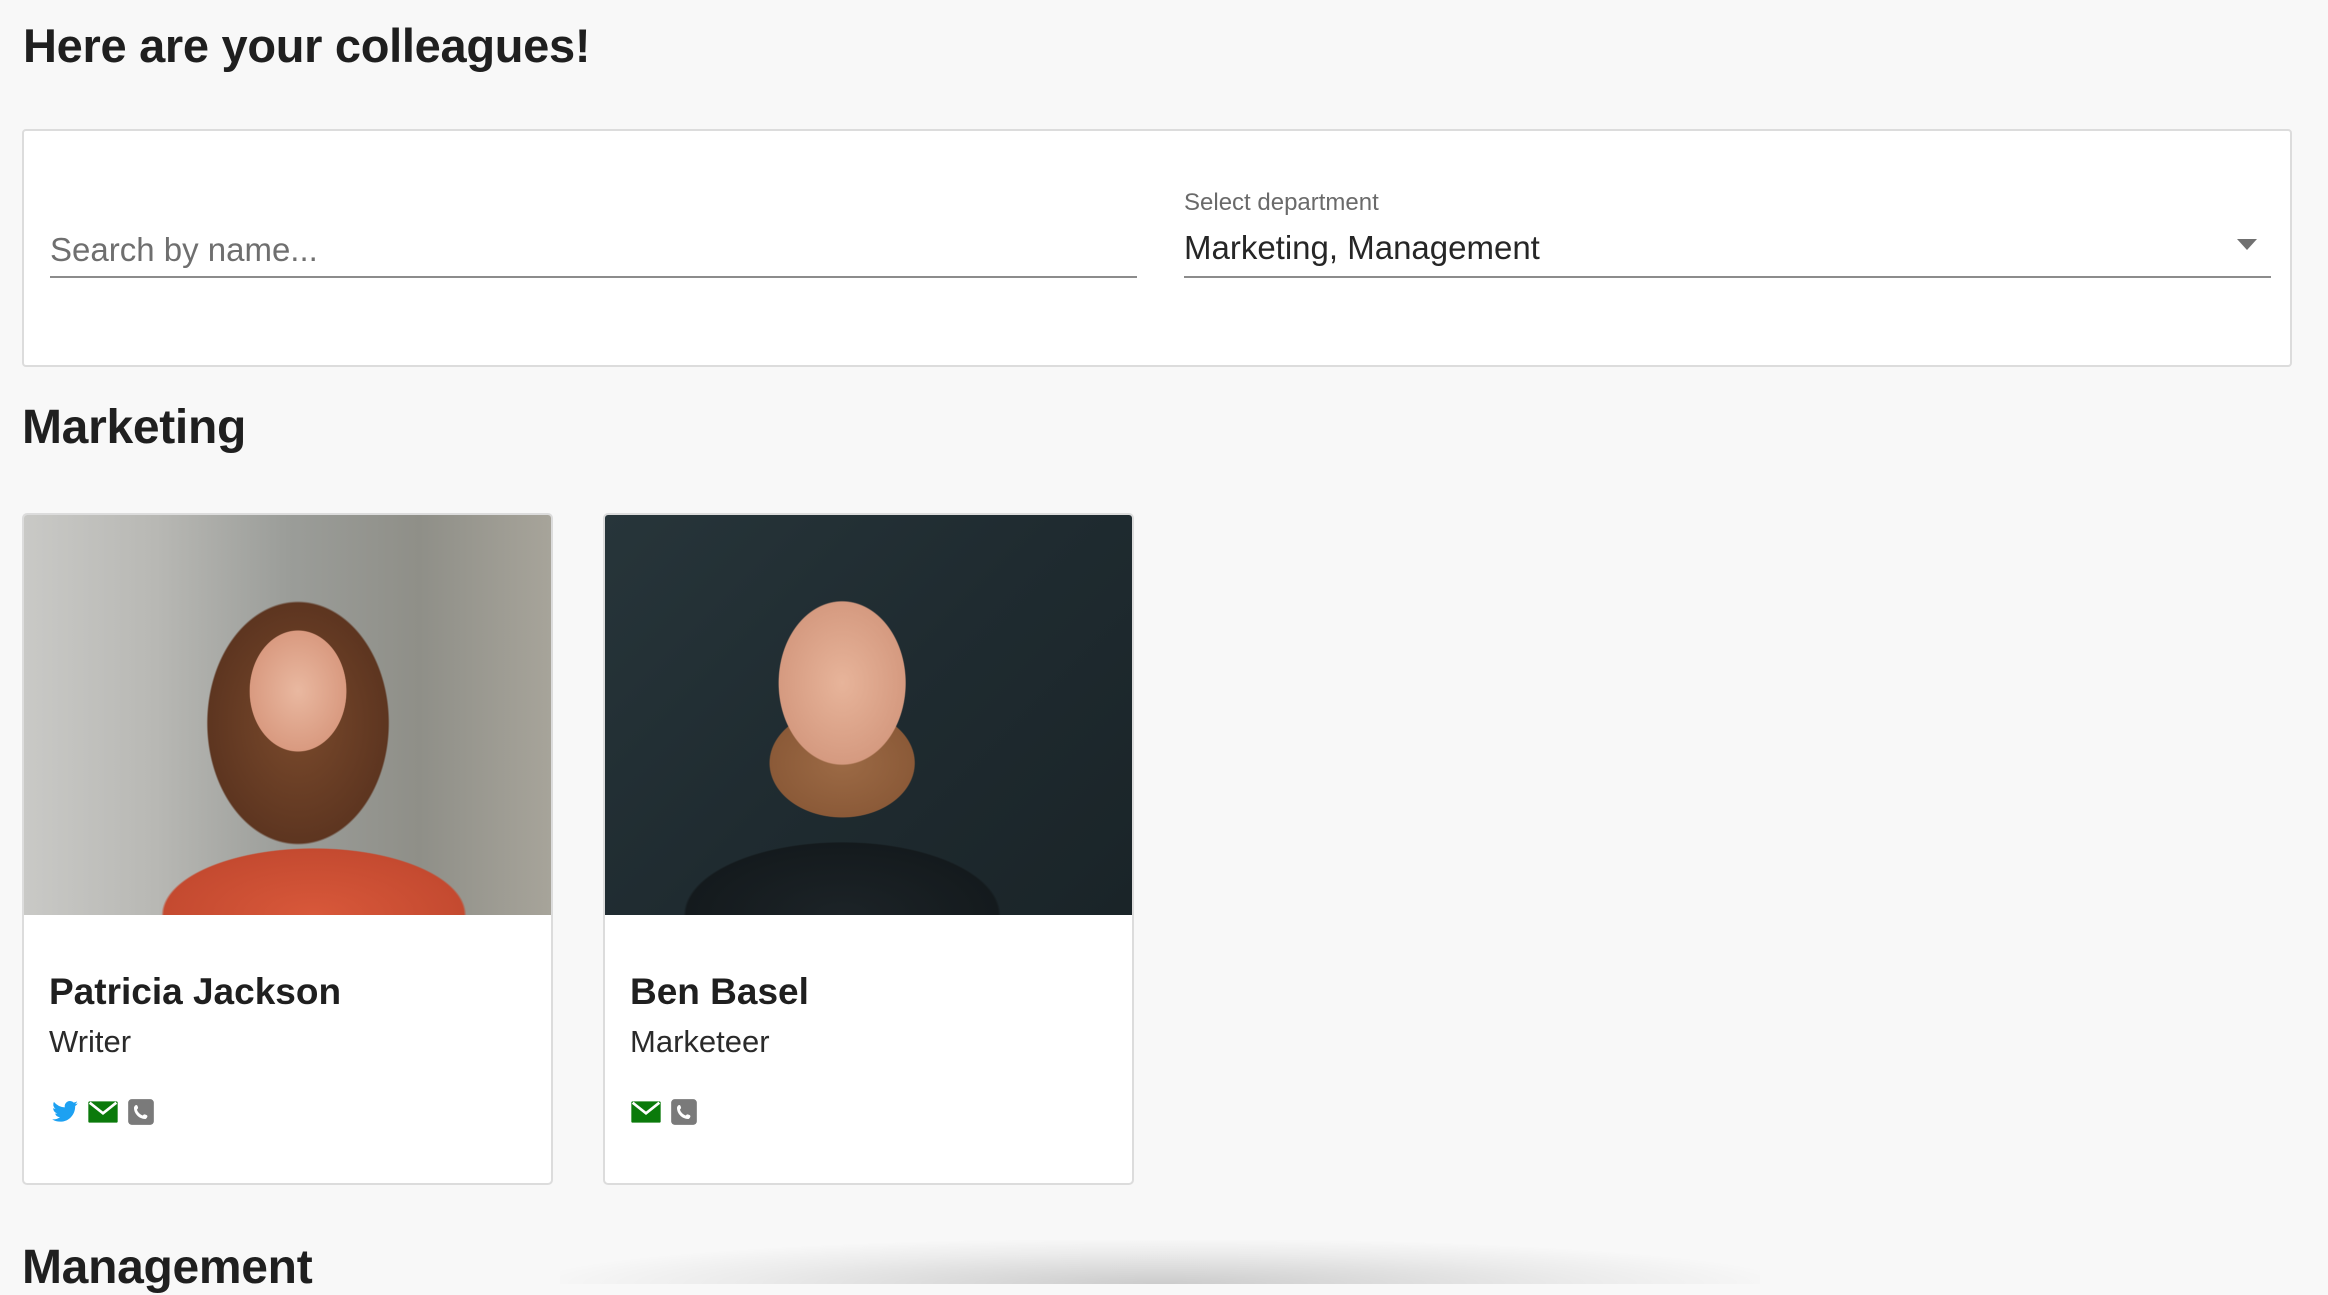 The width and height of the screenshot is (2328, 1295). I want to click on search-underline, so click(593, 277).